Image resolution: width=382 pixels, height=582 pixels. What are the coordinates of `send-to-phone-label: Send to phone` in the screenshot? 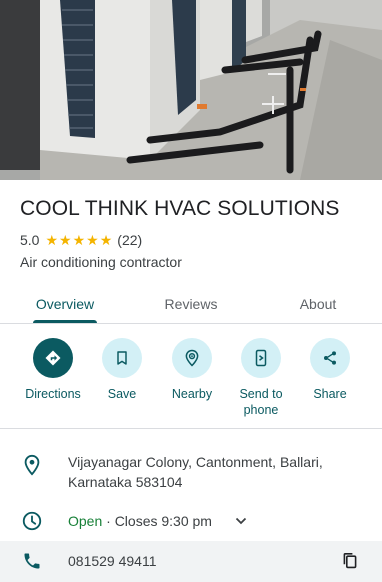 It's located at (261, 402).